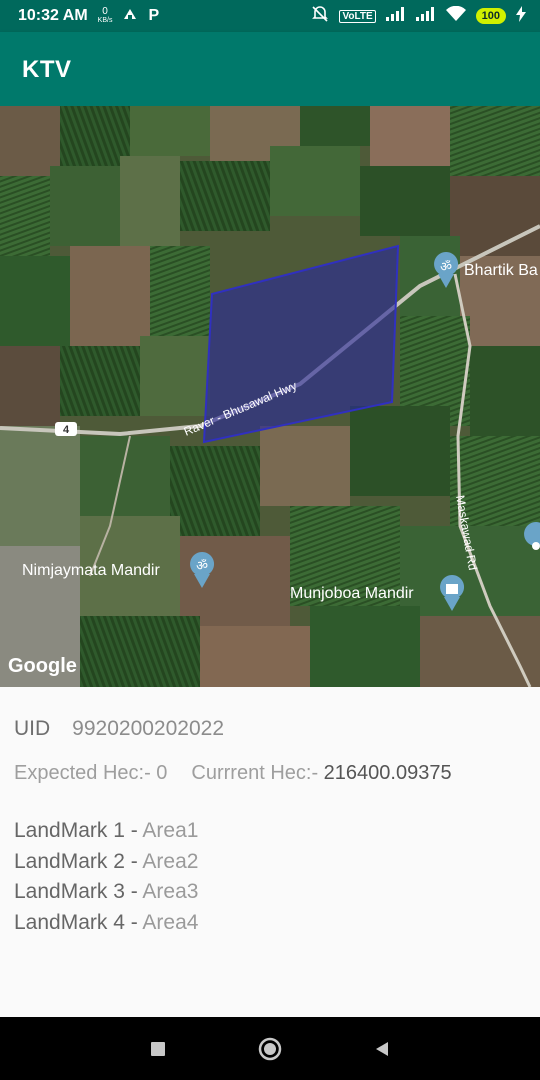 The height and width of the screenshot is (1080, 540). Describe the element at coordinates (85, 773) in the screenshot. I see `expected-hec-label: Expected Hec:-` at that location.